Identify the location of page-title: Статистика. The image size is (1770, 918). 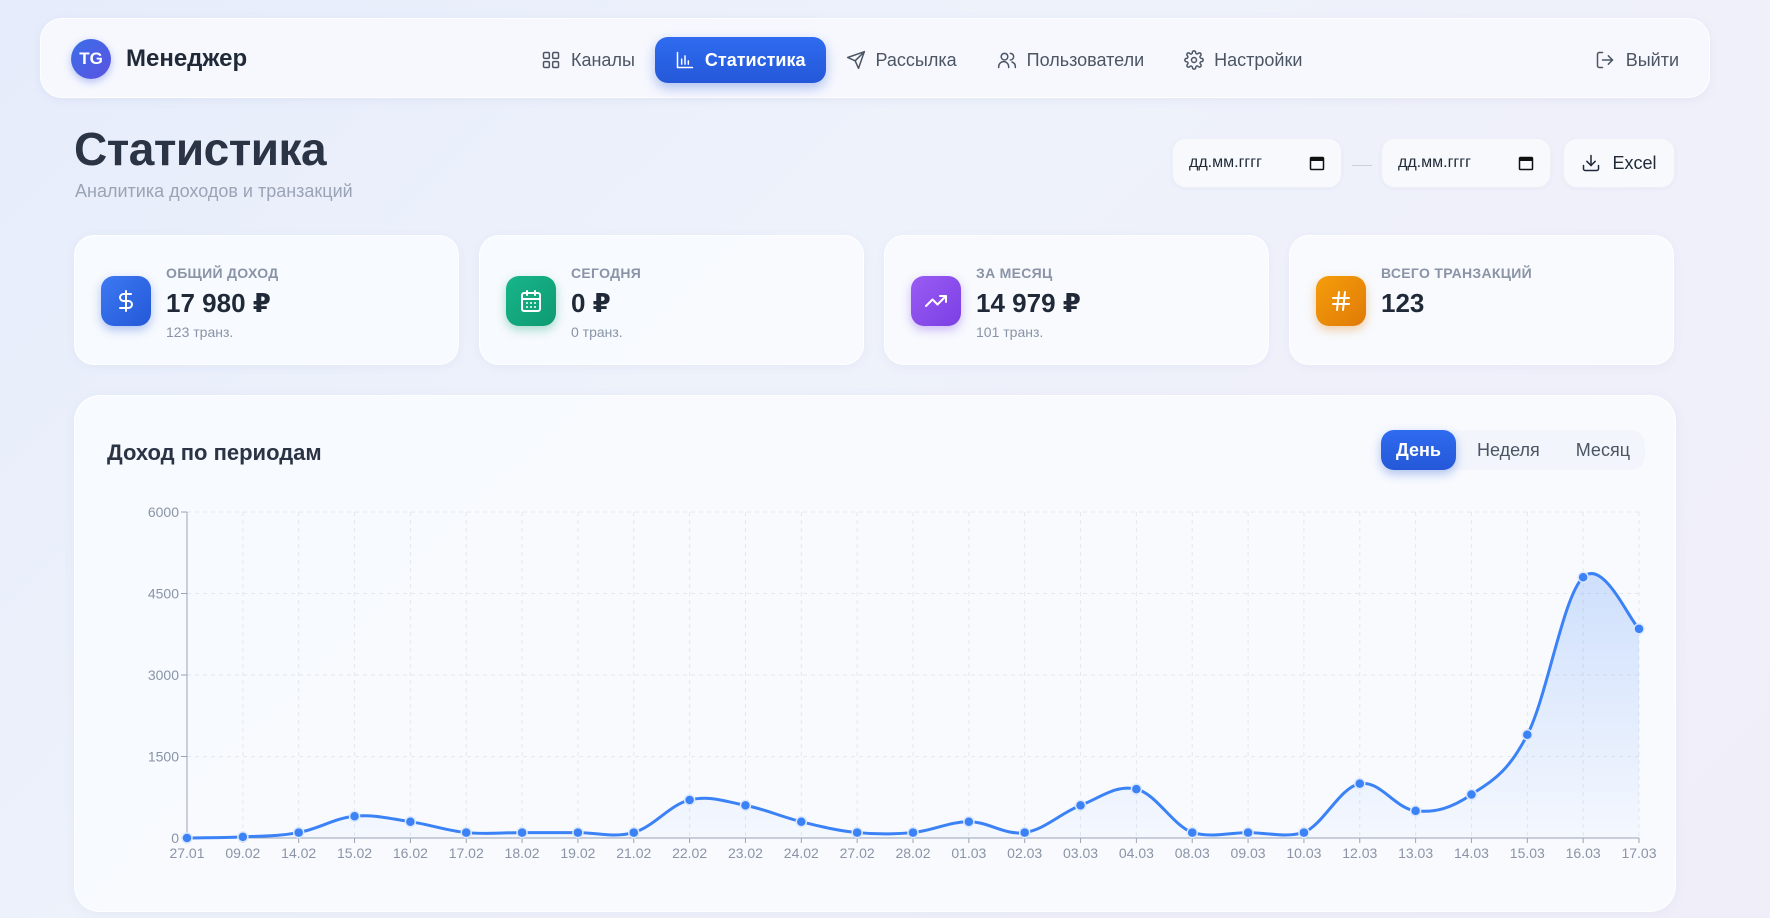
(200, 149).